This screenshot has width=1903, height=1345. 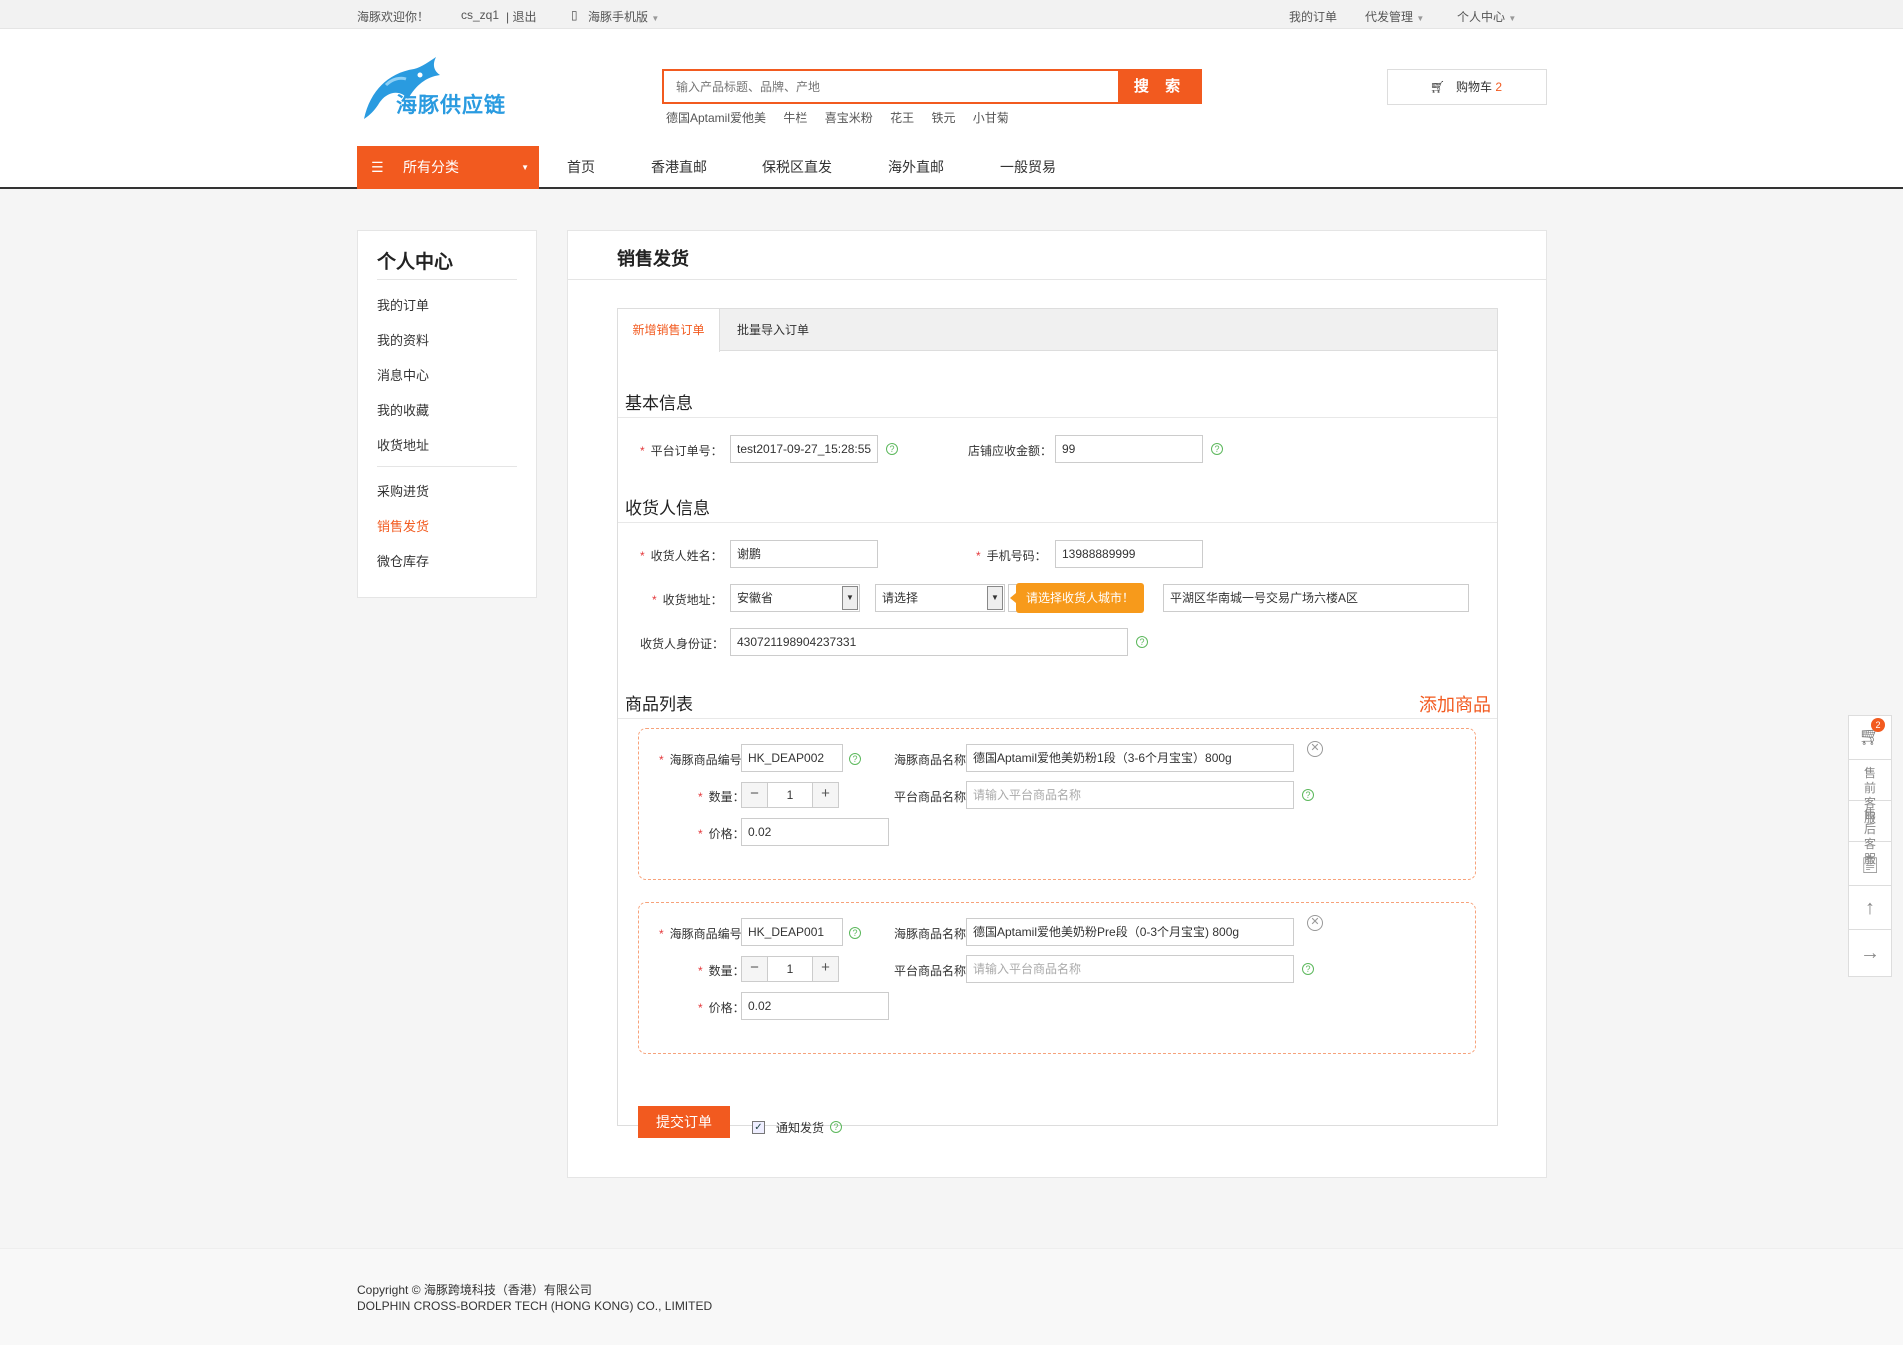 What do you see at coordinates (403, 490) in the screenshot?
I see `sidebar-item-purchase: 采购进货` at bounding box center [403, 490].